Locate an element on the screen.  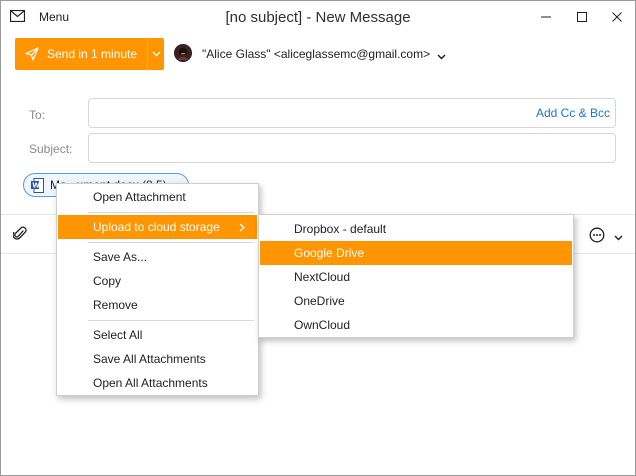
svg-text: W is located at coordinates (36, 185).